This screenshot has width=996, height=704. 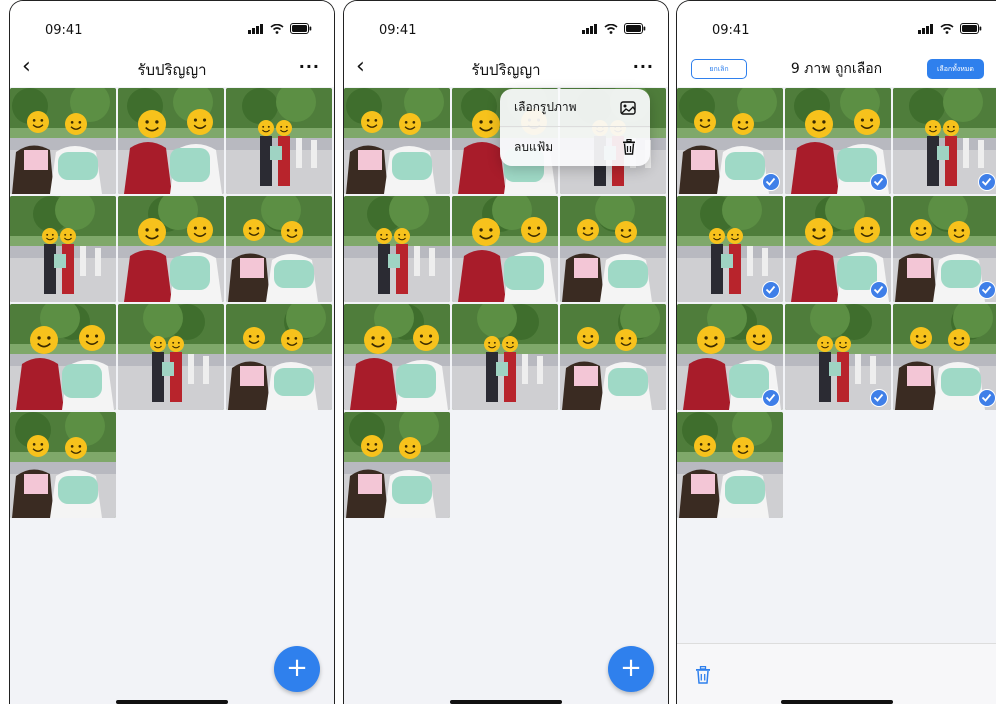 I want to click on image-icon, so click(x=628, y=107).